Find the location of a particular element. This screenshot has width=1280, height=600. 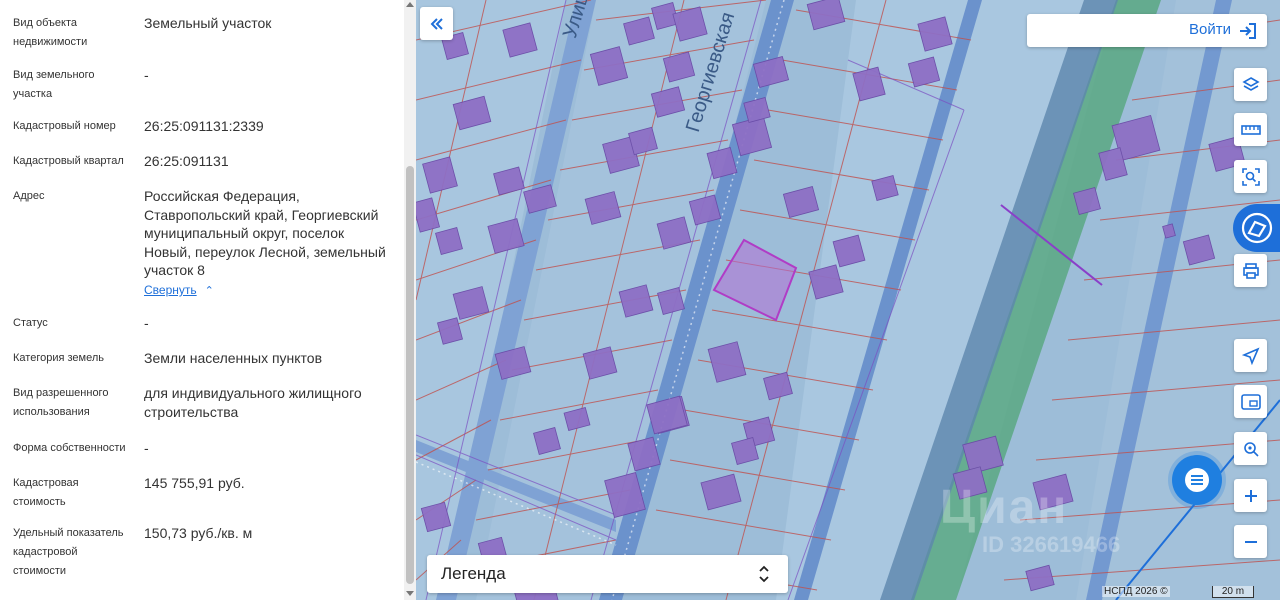

zoom-in-icon is located at coordinates (1250, 495).